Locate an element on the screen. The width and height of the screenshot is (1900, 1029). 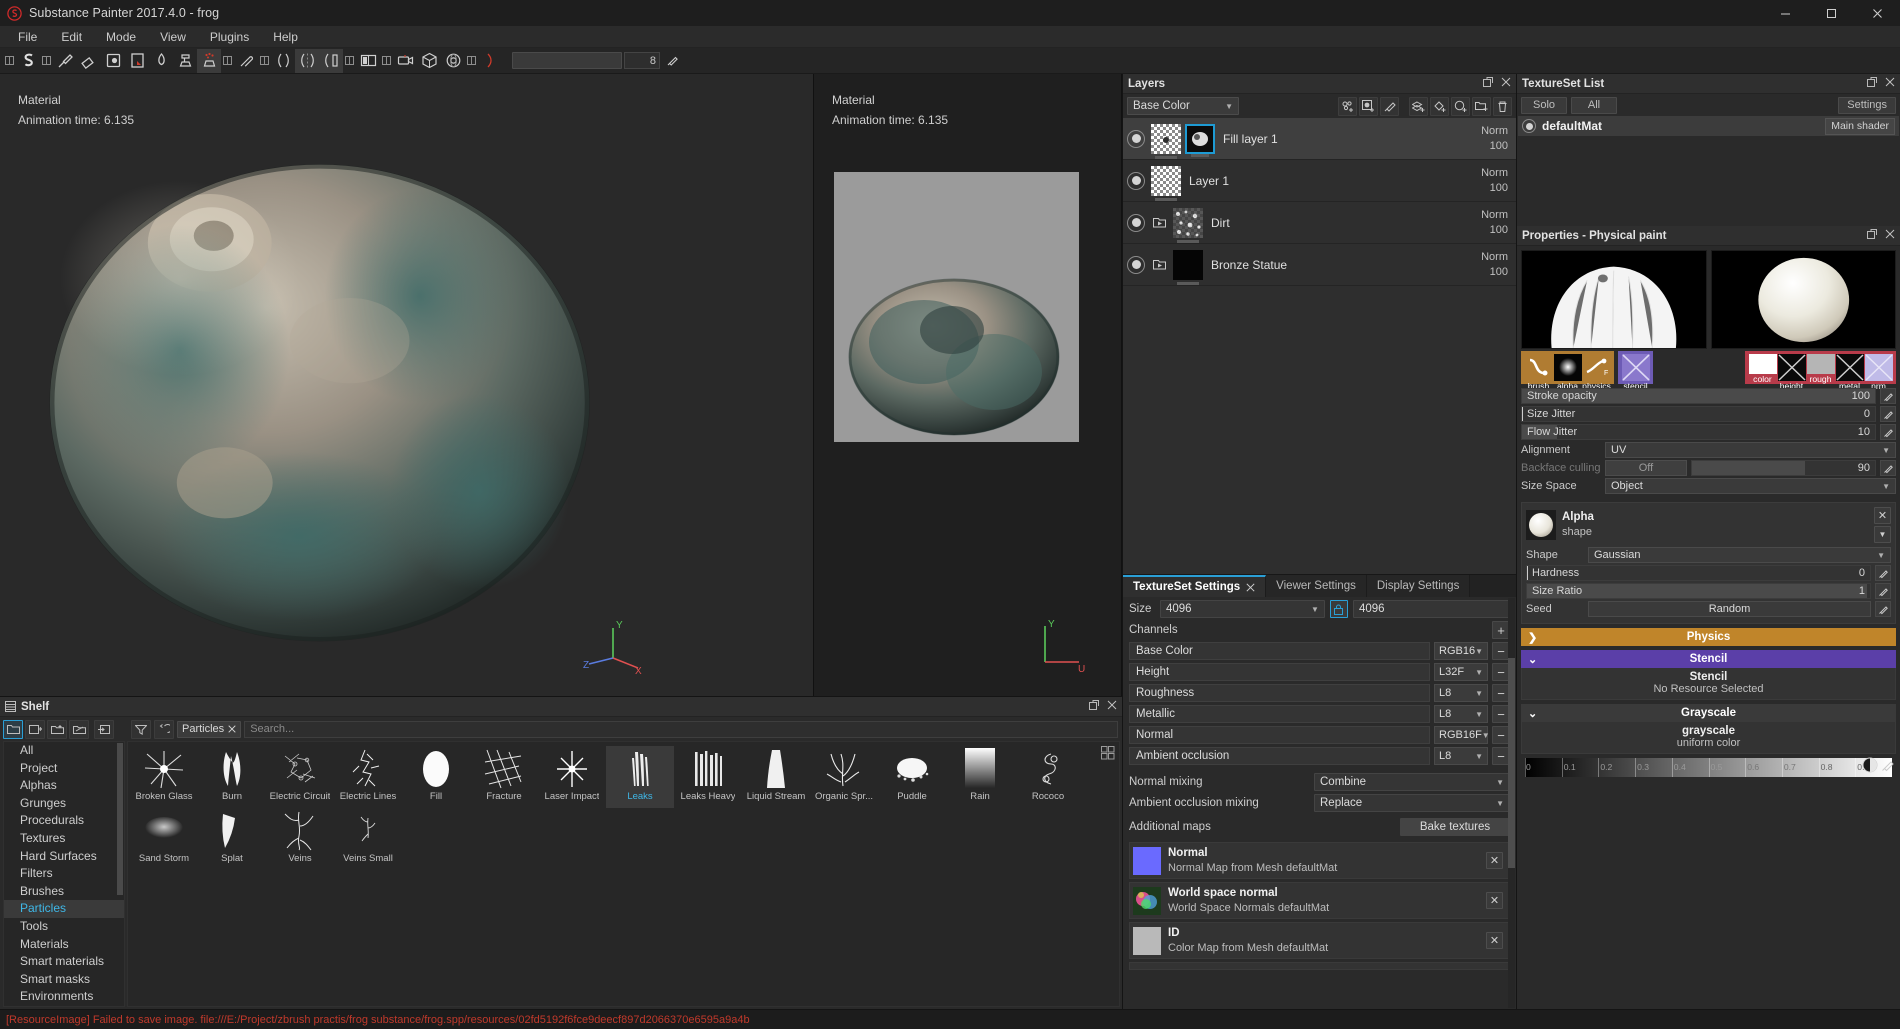
layer-name: Fill layer 1 is located at coordinates (1350, 139).